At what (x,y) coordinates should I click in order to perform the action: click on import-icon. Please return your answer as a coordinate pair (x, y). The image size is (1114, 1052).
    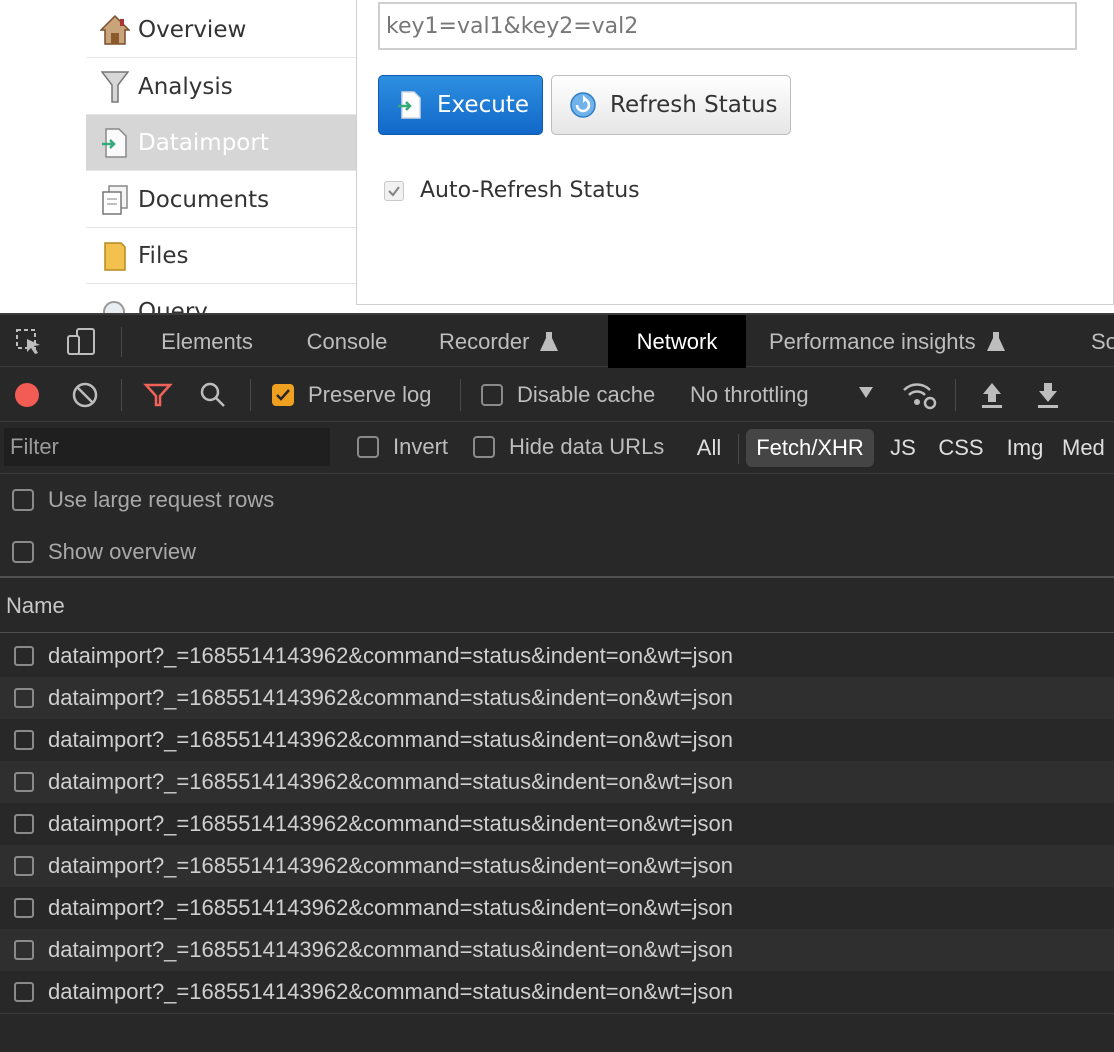
    Looking at the image, I should click on (115, 143).